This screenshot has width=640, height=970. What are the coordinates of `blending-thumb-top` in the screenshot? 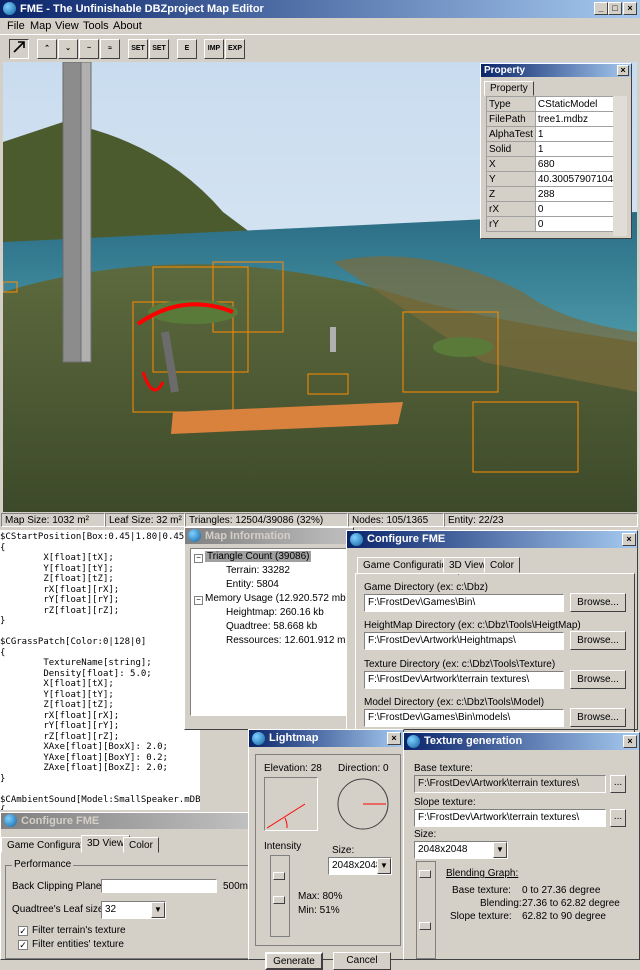 It's located at (425, 874).